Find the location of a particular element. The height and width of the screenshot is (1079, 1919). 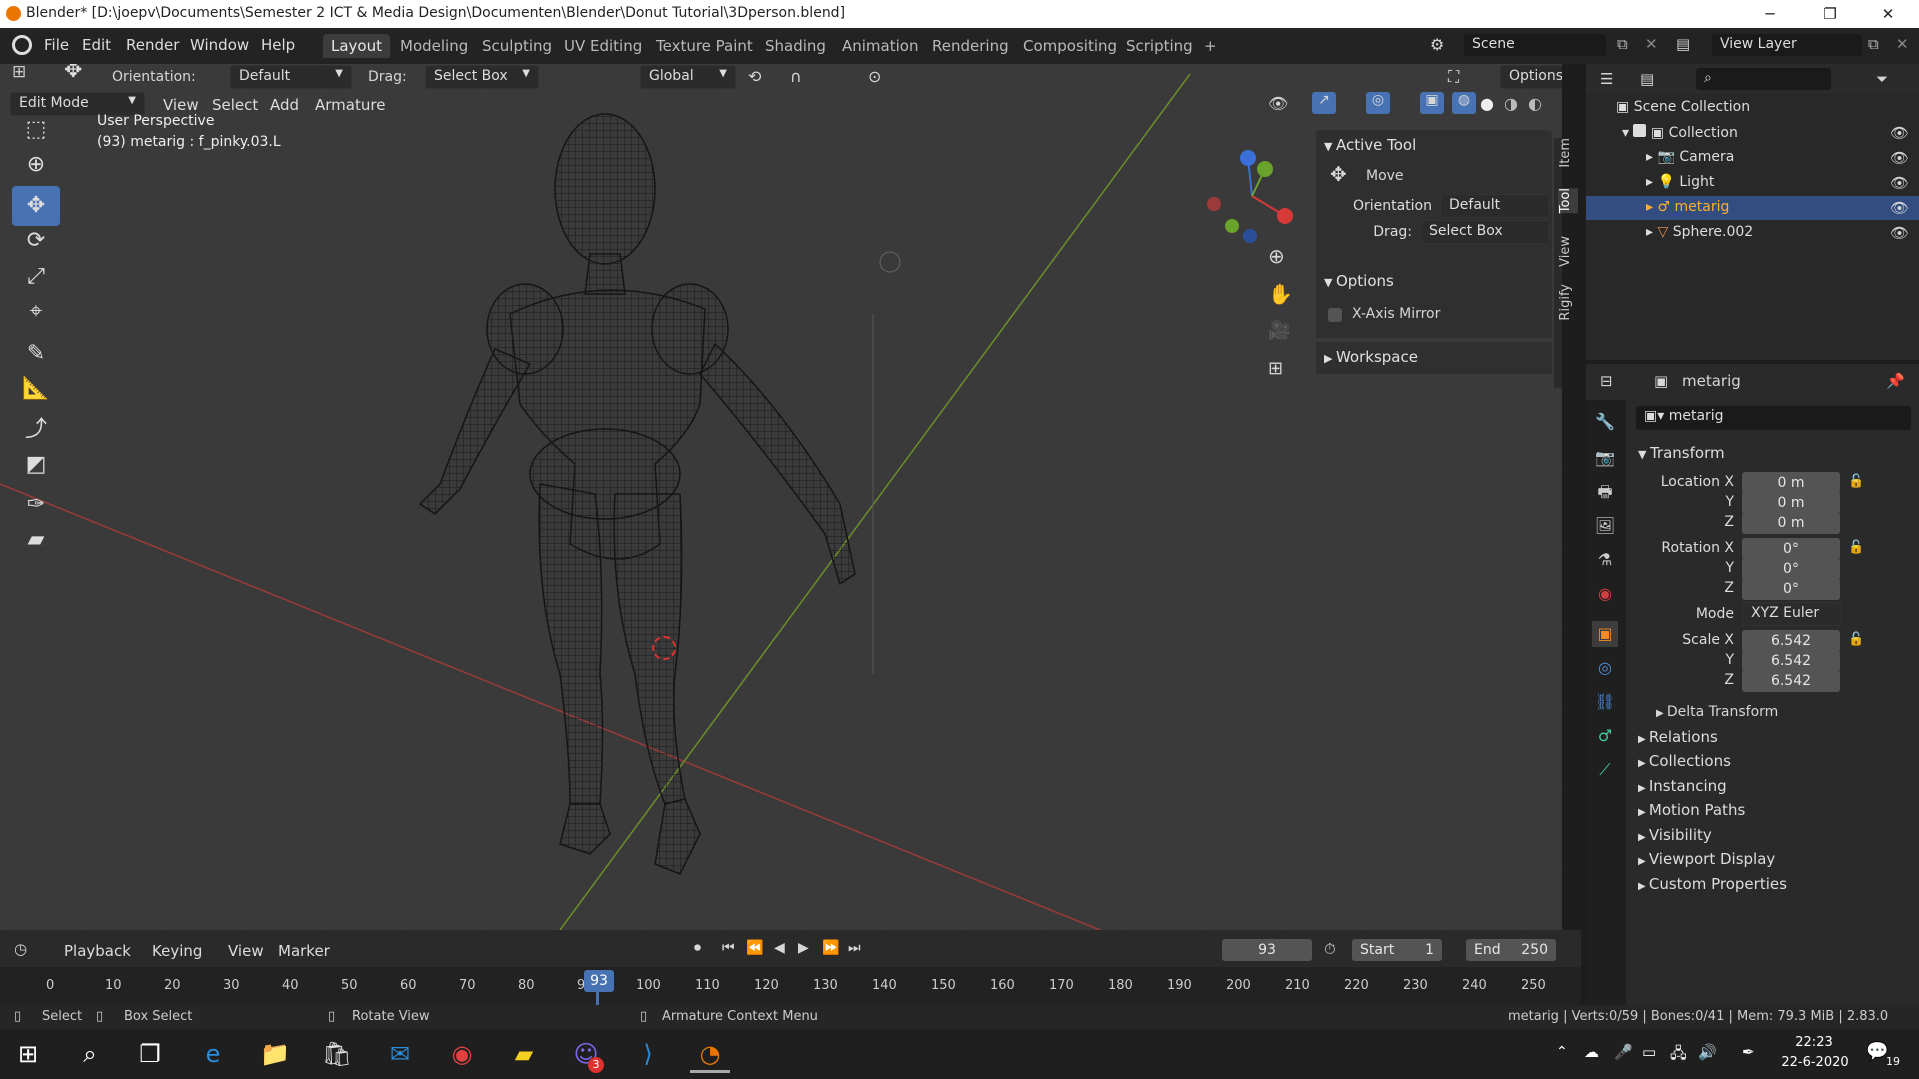

motion-paths-header: ▶ Motion Paths is located at coordinates (1691, 810).